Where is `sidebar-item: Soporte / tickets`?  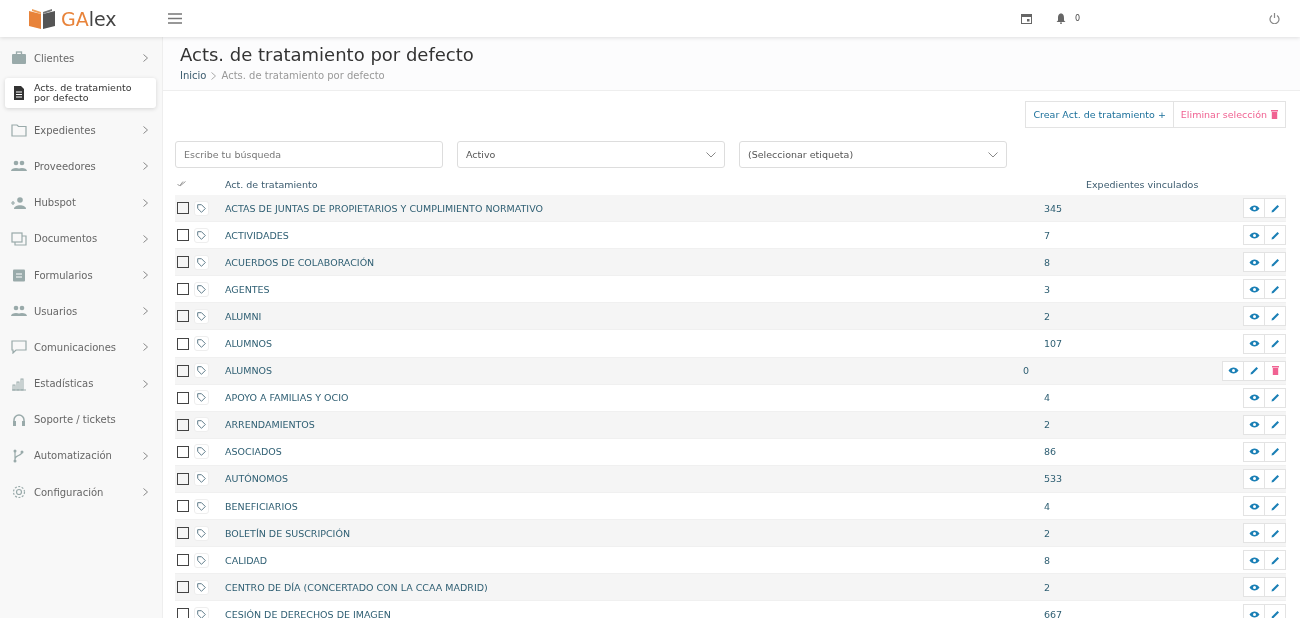
sidebar-item: Soporte / tickets is located at coordinates (81, 419).